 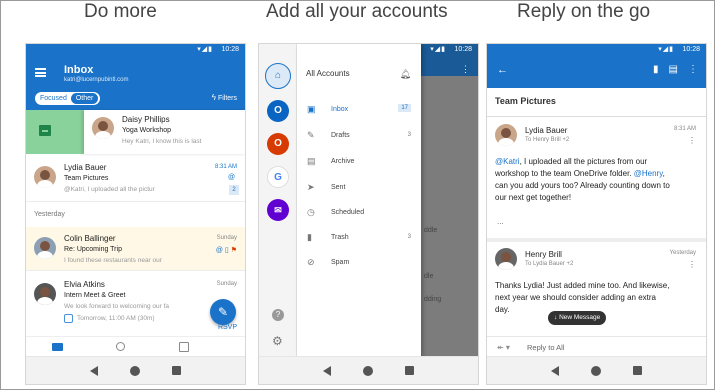 What do you see at coordinates (359, 189) in the screenshot?
I see `folder-sent: ➤ Sent` at bounding box center [359, 189].